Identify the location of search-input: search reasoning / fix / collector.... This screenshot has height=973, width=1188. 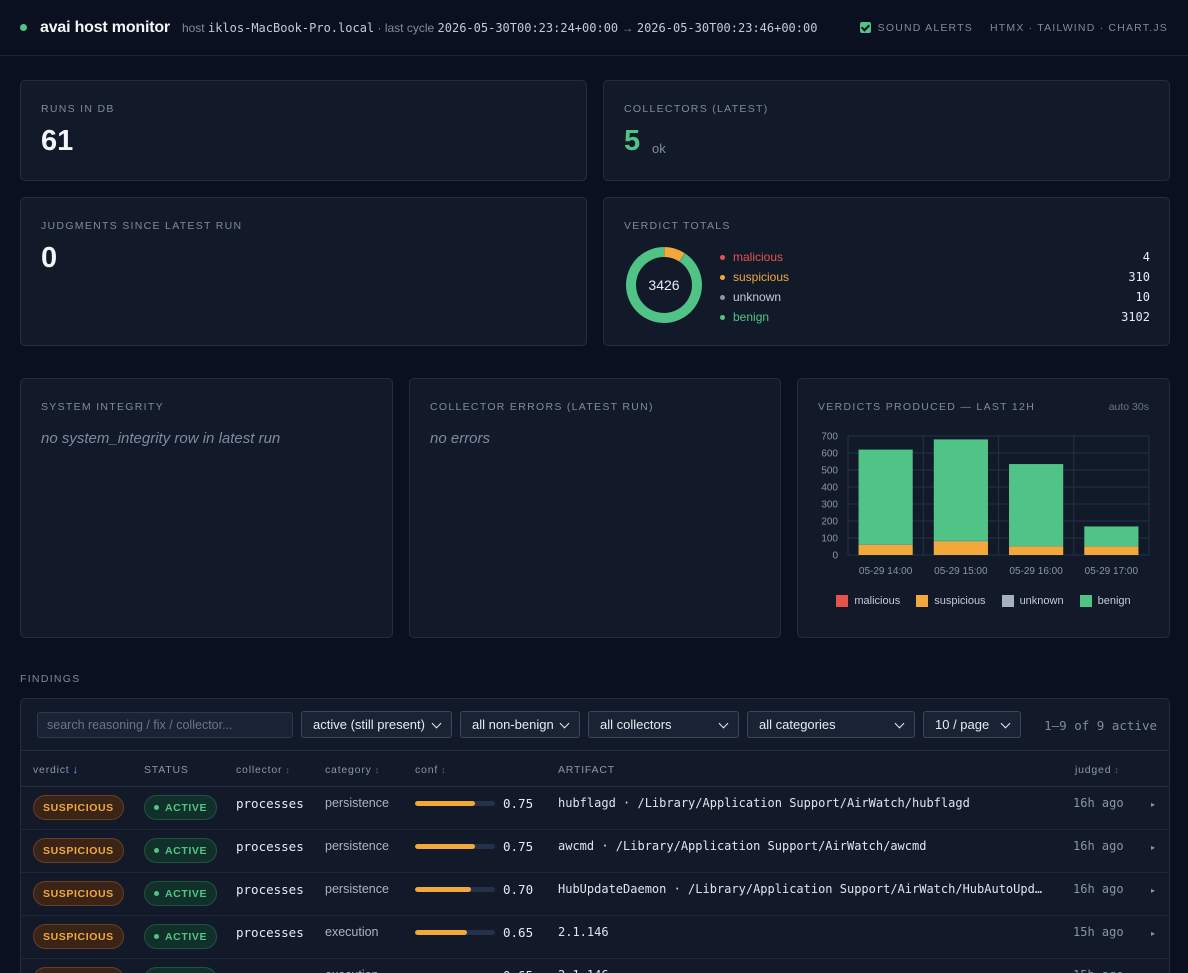
(165, 725).